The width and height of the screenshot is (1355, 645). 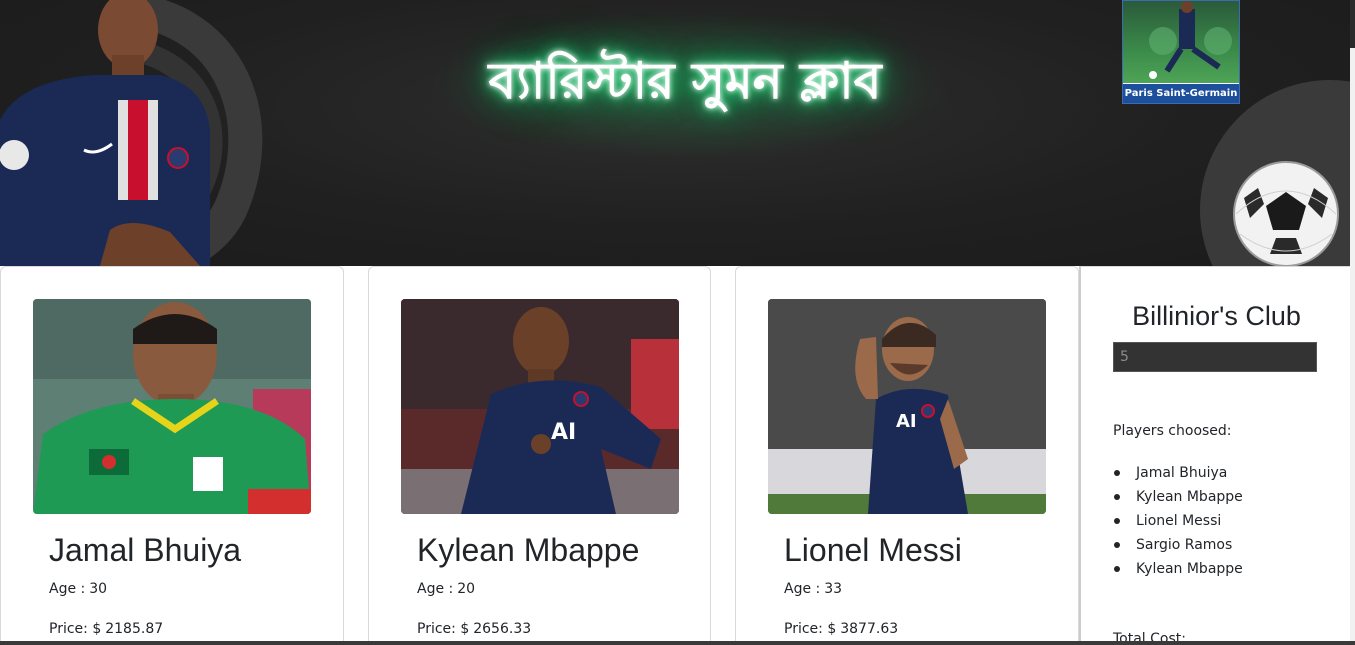 I want to click on player-card: AI Kylean Mbappe Age :20 Price: $2656.33, so click(x=539, y=455).